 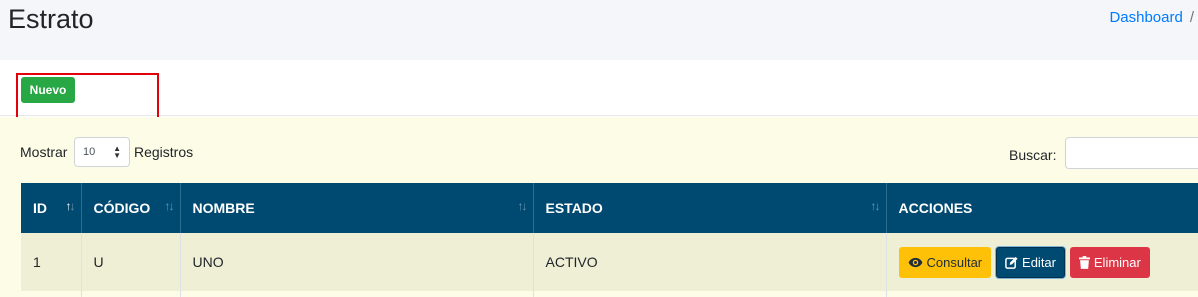 I want to click on column-header-id: ID ↑↓, so click(x=51, y=208).